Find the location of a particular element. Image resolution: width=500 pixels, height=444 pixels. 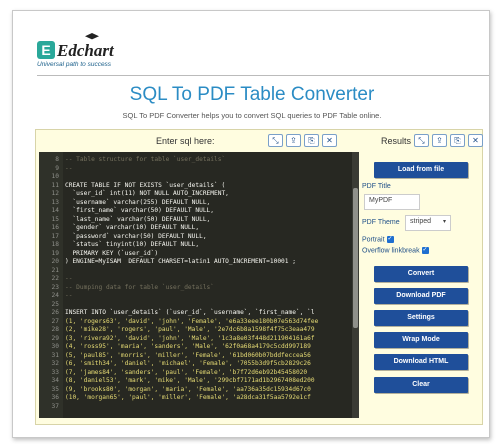

code-line: 10 is located at coordinates (199, 177).